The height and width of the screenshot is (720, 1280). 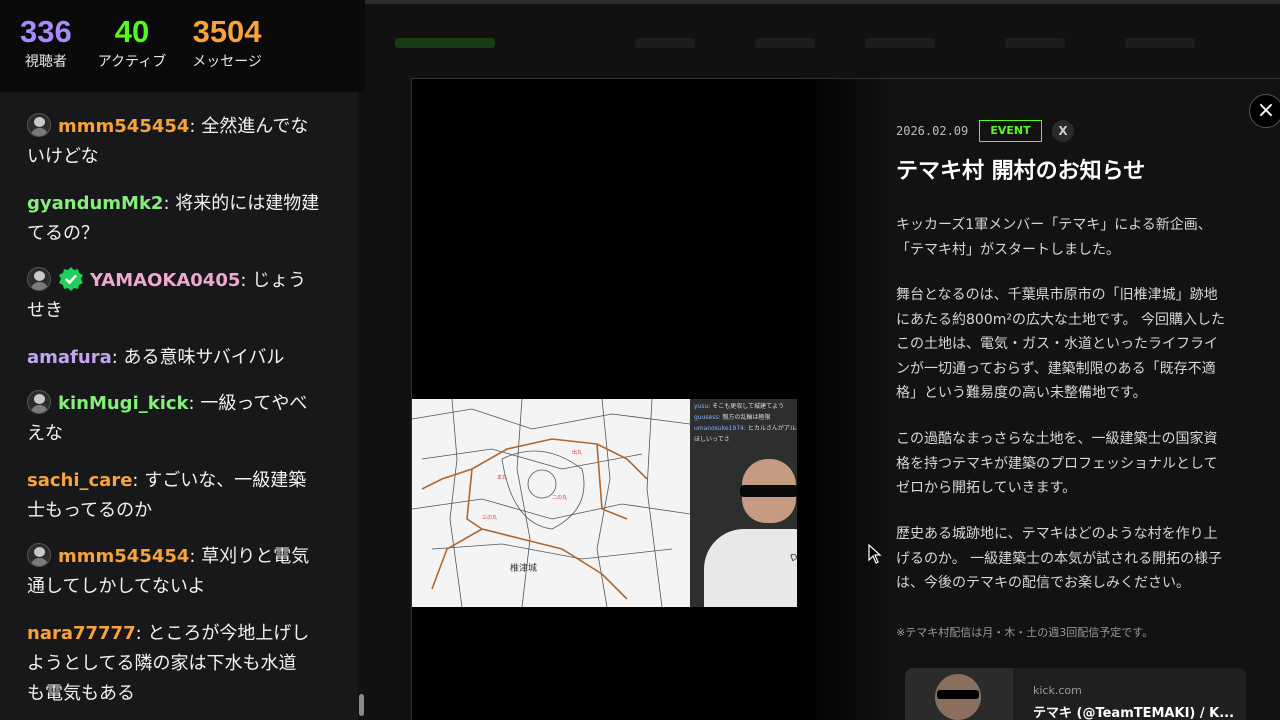 I want to click on event-tag: EVENT, so click(x=1010, y=131).